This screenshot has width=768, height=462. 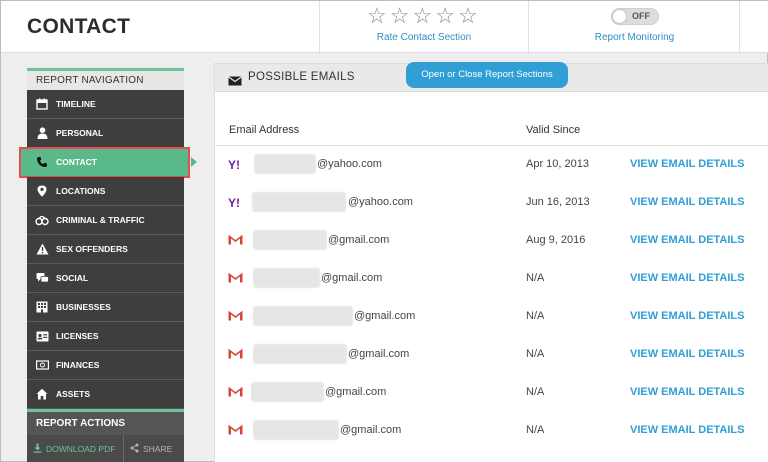 I want to click on monitoring-section: OFF Report Monitoring, so click(x=635, y=27).